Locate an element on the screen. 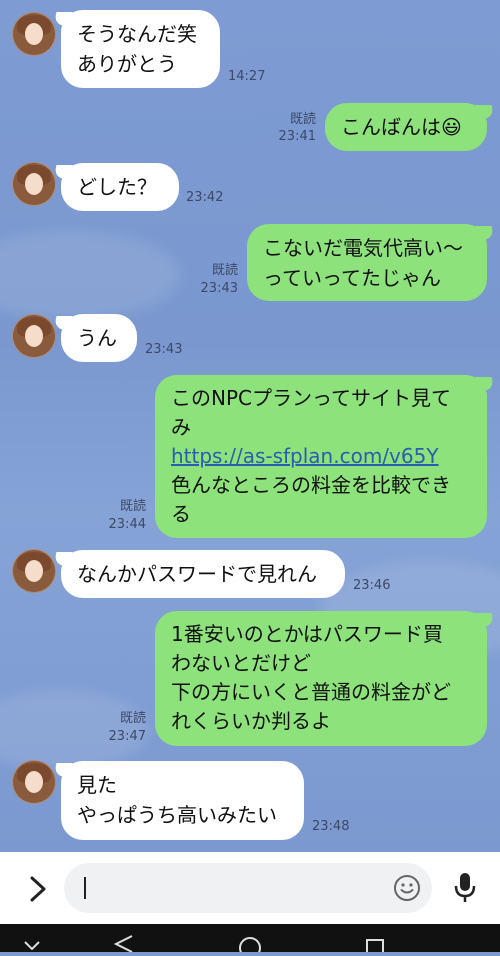  microphone-icon is located at coordinates (465, 888).